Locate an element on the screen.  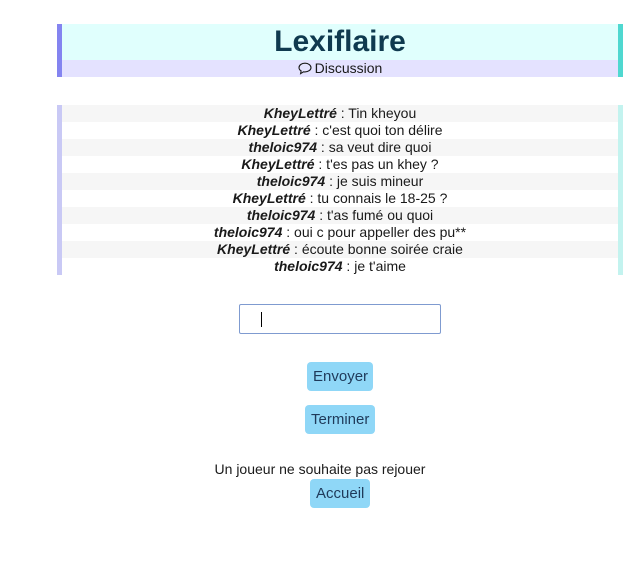
message-text: : sa veut dire quoi is located at coordinates (374, 147).